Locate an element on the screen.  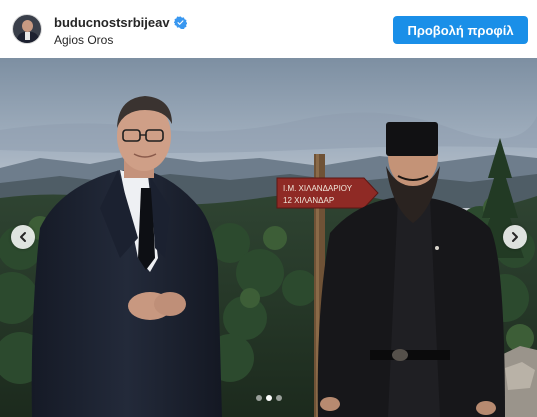
username-link: buducnostsrbijeav is located at coordinates (112, 22).